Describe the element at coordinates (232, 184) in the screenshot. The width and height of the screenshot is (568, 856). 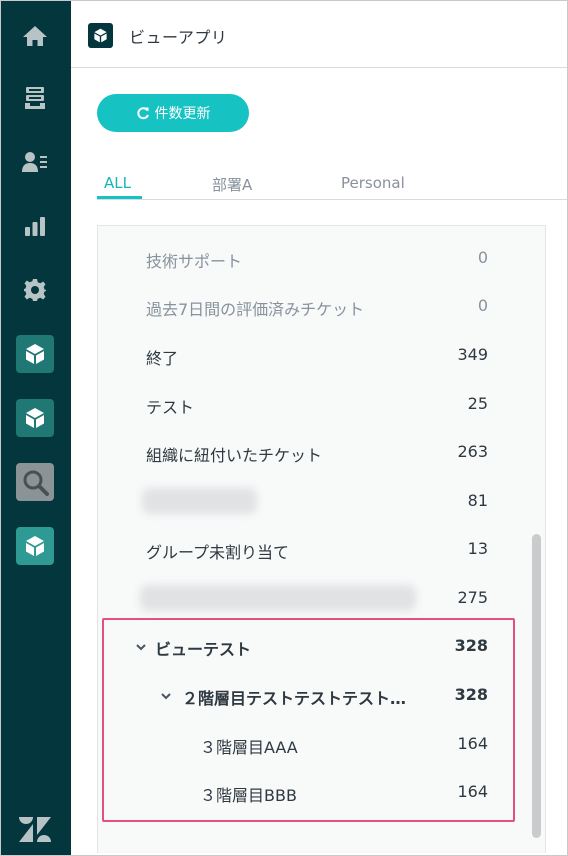
I see `tab-department-a: 部署A` at that location.